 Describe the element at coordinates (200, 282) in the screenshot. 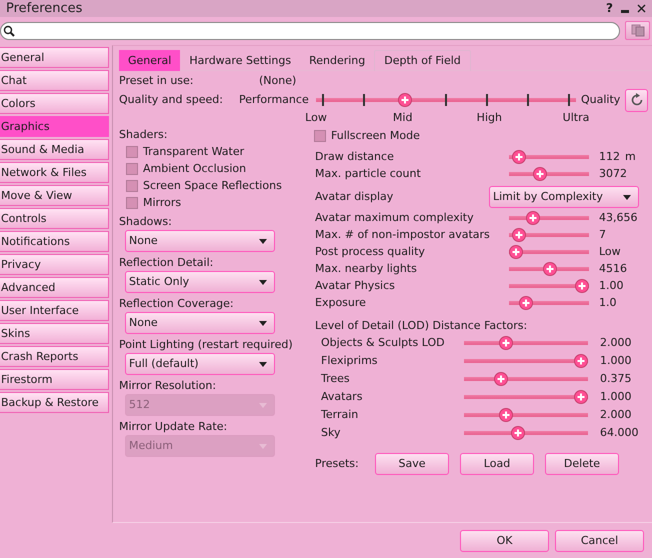

I see `dropdown: Static Only` at that location.